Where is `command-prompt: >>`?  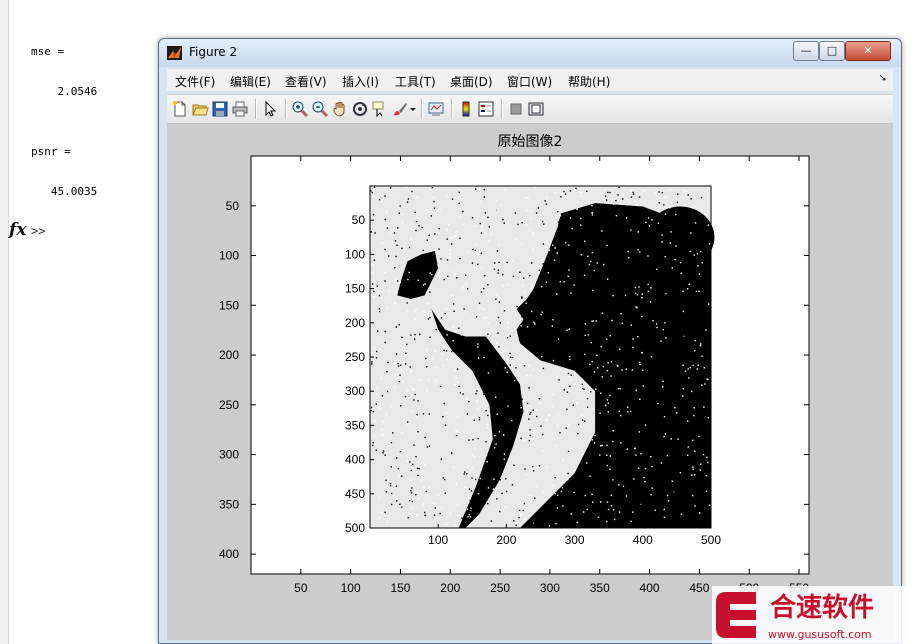
command-prompt: >> is located at coordinates (38, 231).